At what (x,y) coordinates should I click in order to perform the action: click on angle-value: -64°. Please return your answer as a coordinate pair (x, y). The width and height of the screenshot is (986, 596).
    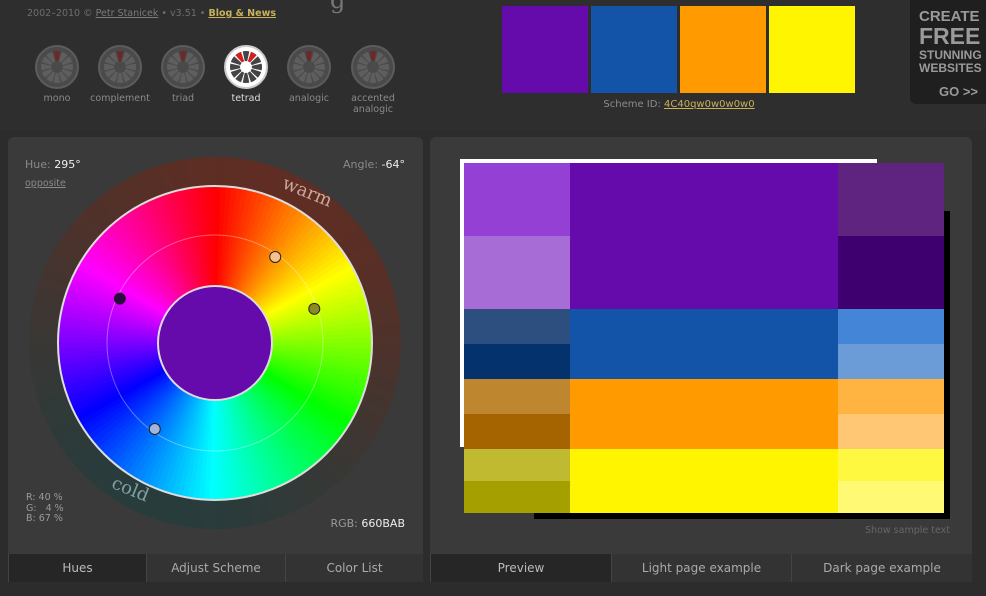
    Looking at the image, I should click on (393, 164).